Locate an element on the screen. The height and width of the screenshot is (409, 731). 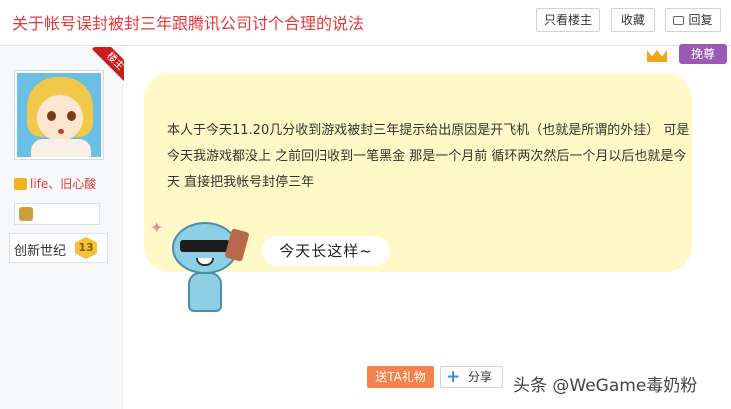
plus-icon: + is located at coordinates (453, 377).